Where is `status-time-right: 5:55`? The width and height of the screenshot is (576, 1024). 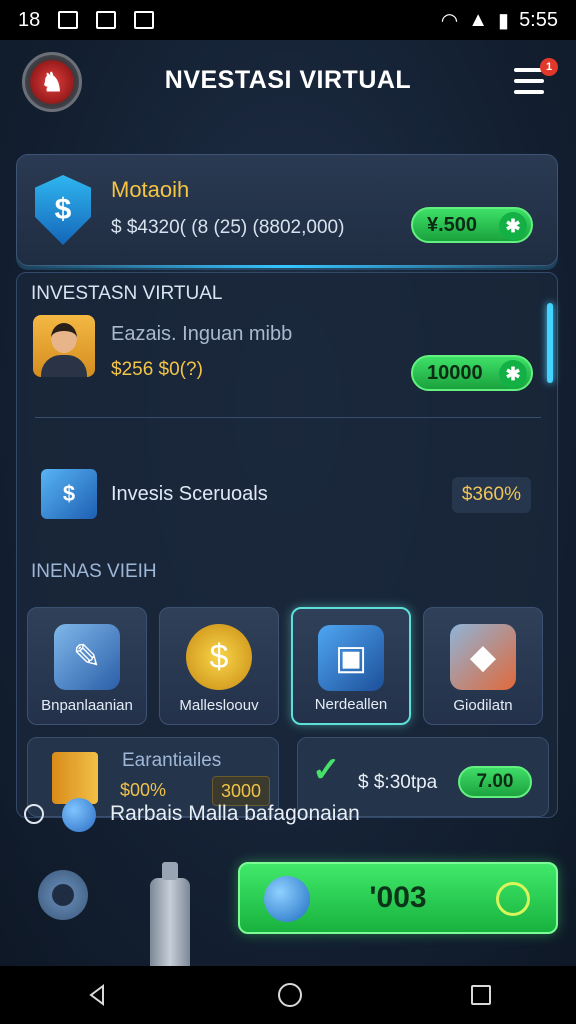 status-time-right: 5:55 is located at coordinates (538, 19).